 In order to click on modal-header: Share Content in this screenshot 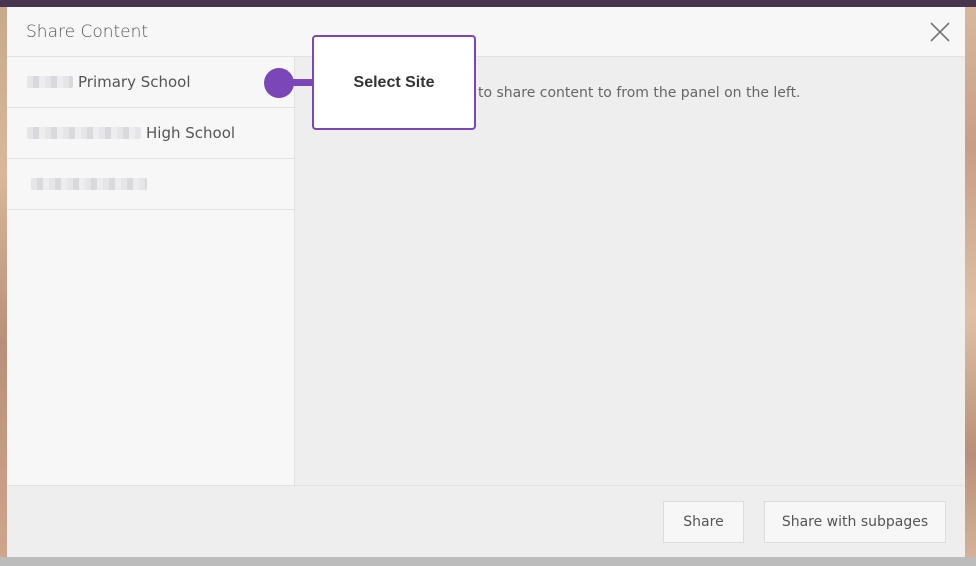, I will do `click(486, 32)`.